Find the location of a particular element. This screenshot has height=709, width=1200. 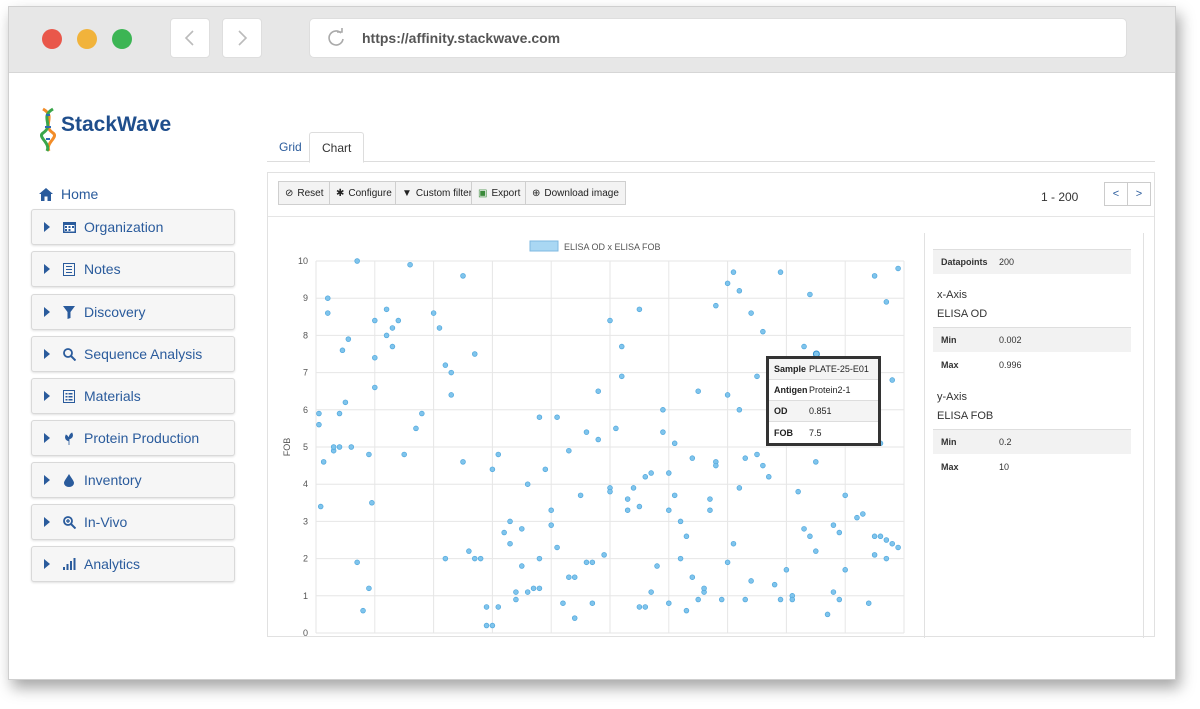

ban-icon: ⊘ is located at coordinates (289, 193).